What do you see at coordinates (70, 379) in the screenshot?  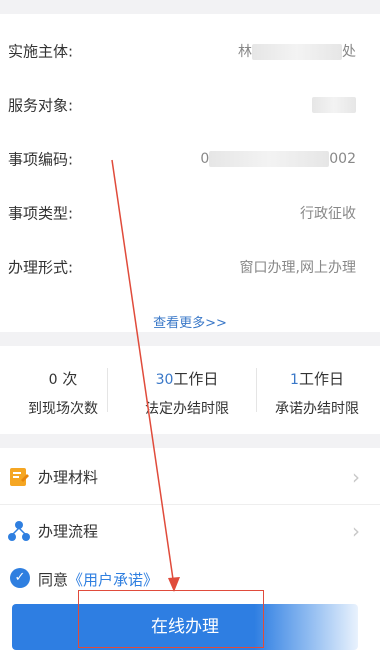 I see `stat-unit: 次` at bounding box center [70, 379].